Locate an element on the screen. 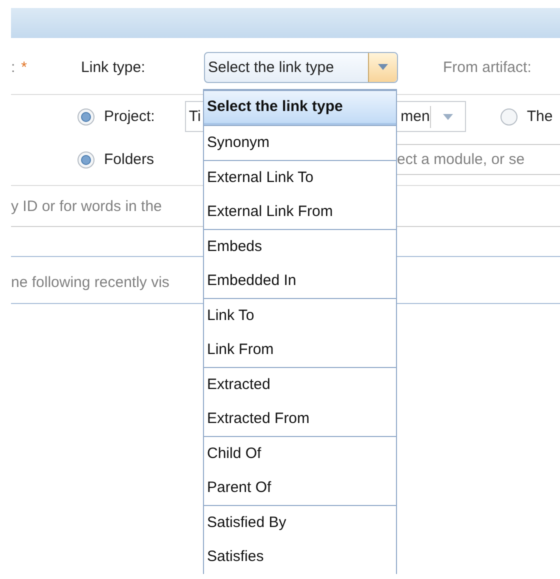 The image size is (560, 579). project-label: Project: is located at coordinates (129, 116).